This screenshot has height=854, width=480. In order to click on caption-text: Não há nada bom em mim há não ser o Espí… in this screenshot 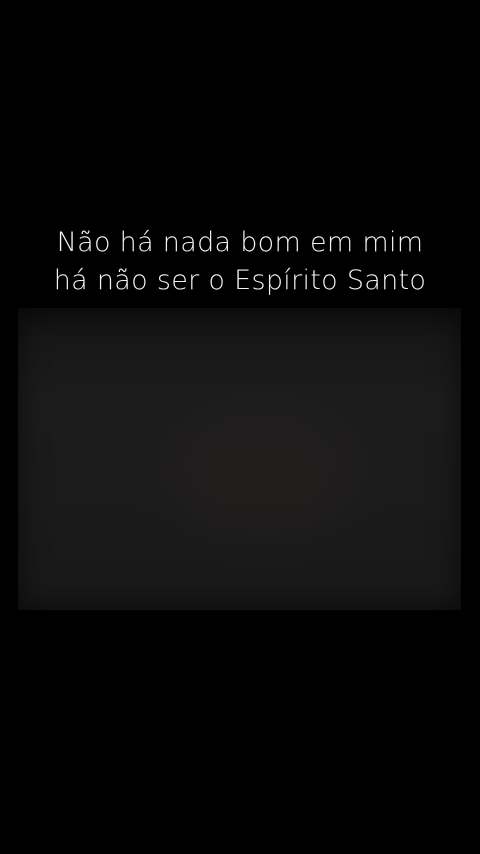, I will do `click(240, 262)`.